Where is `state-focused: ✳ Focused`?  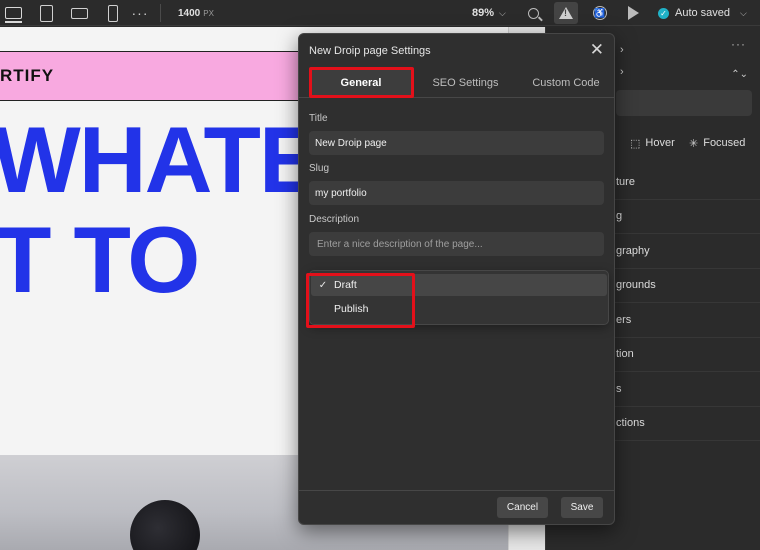
state-focused: ✳ Focused is located at coordinates (717, 143).